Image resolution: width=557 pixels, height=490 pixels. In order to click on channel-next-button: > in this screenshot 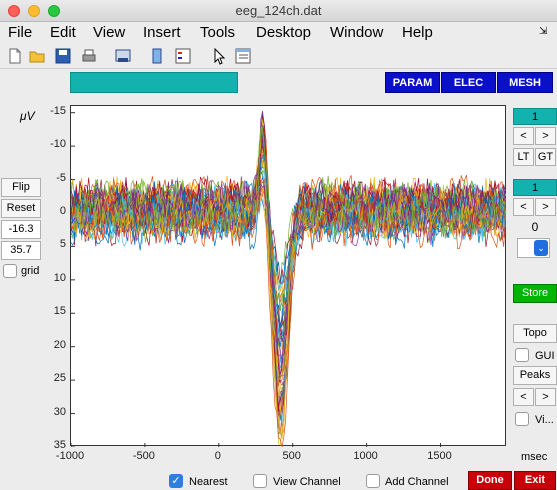, I will do `click(545, 136)`.